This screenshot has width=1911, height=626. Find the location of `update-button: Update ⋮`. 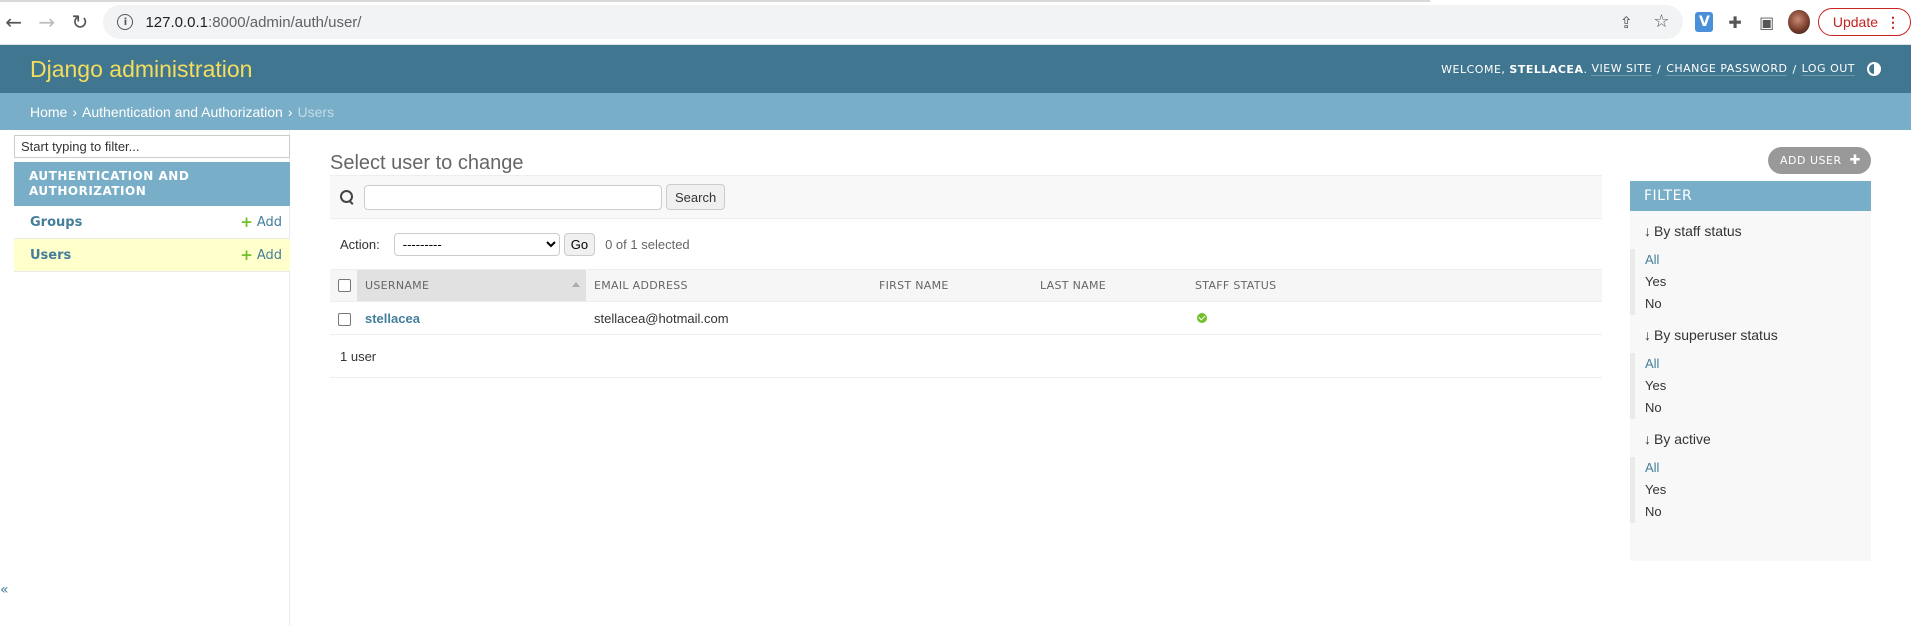

update-button: Update ⋮ is located at coordinates (1864, 22).